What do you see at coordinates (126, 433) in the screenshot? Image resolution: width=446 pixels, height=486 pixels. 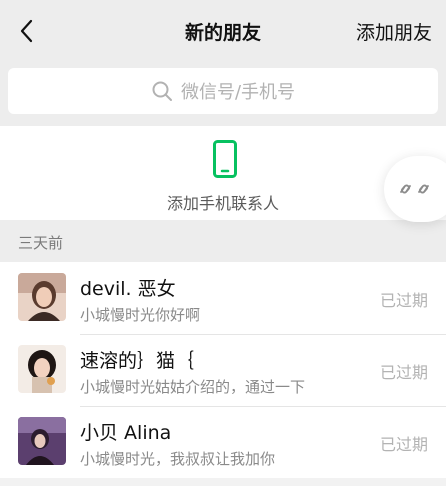 I see `friend-name: 小贝 Alina` at bounding box center [126, 433].